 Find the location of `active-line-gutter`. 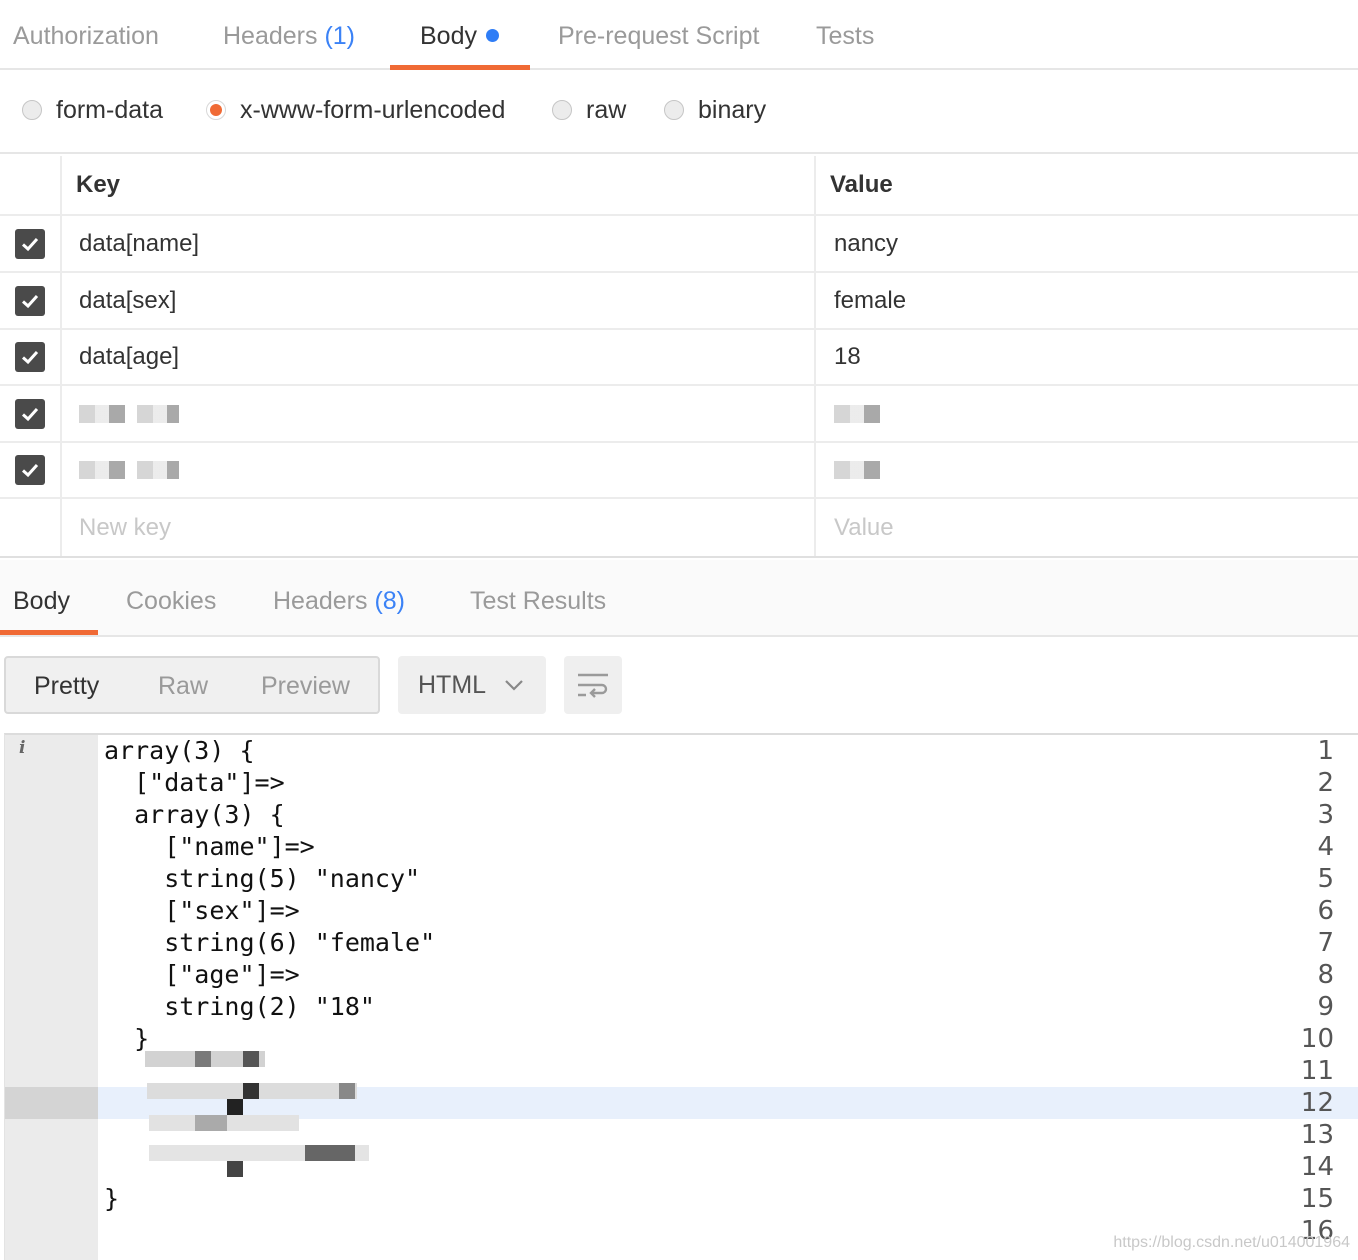

active-line-gutter is located at coordinates (51, 1103).